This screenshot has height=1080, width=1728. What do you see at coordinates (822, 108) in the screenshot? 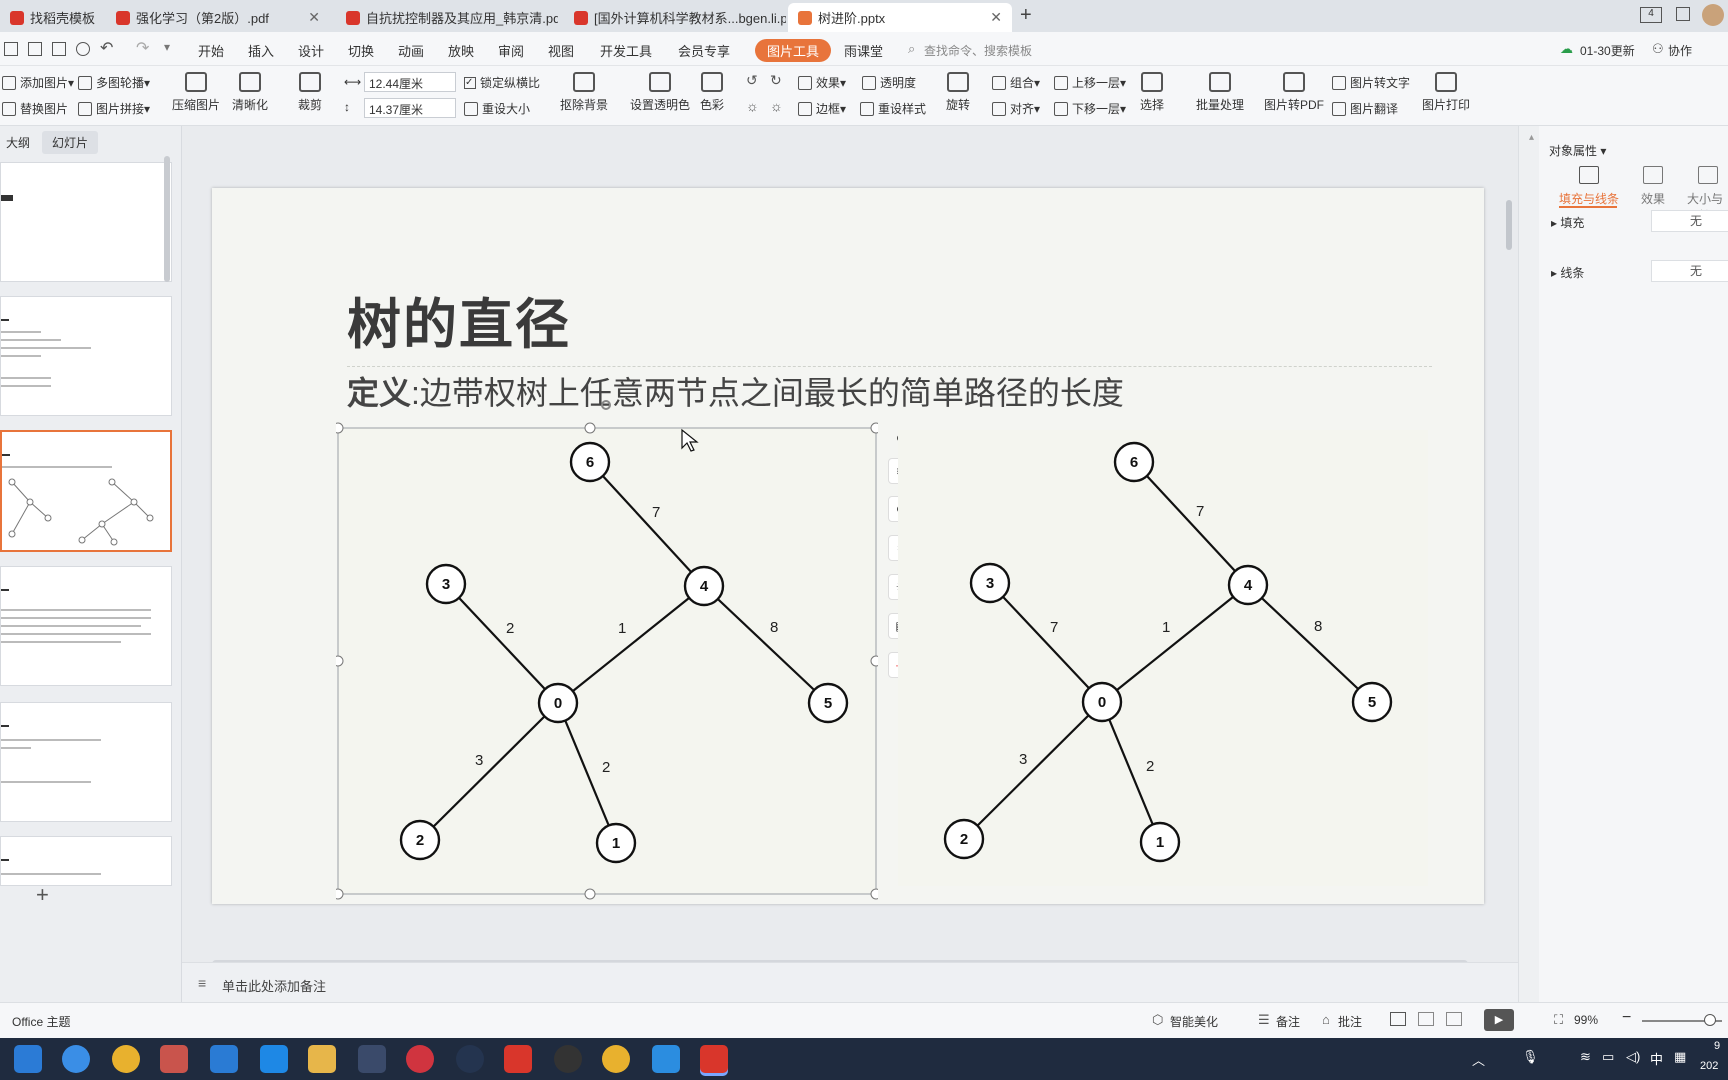
I see `border-button: 边框 ▾` at bounding box center [822, 108].